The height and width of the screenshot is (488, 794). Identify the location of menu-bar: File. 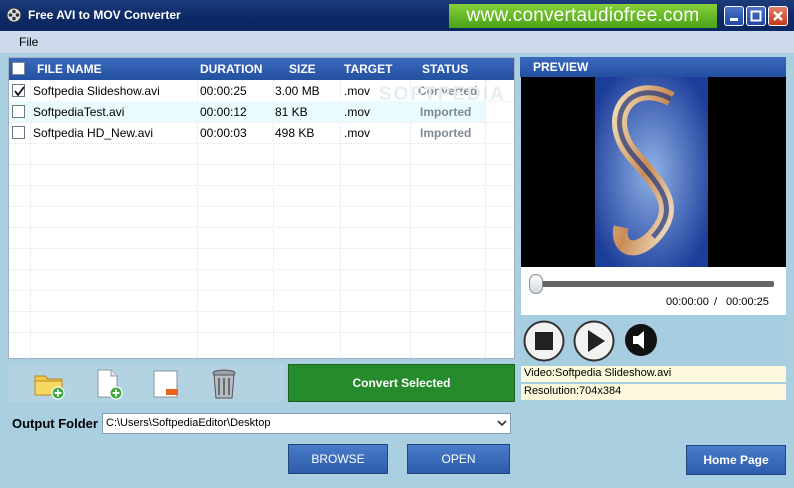
(397, 42).